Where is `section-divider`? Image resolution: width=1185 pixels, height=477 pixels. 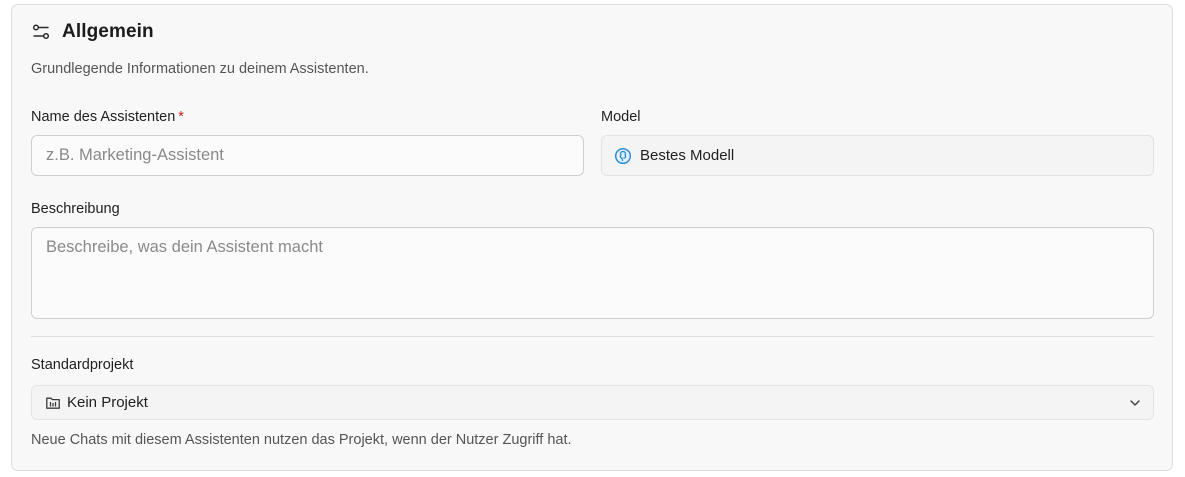 section-divider is located at coordinates (592, 336).